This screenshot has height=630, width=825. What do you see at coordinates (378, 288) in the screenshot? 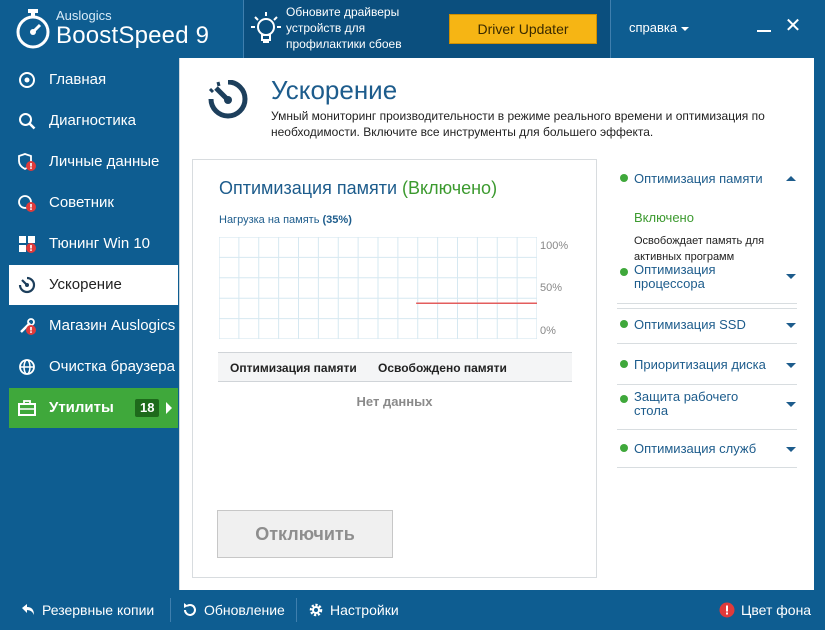
I see `memory-load-chart` at bounding box center [378, 288].